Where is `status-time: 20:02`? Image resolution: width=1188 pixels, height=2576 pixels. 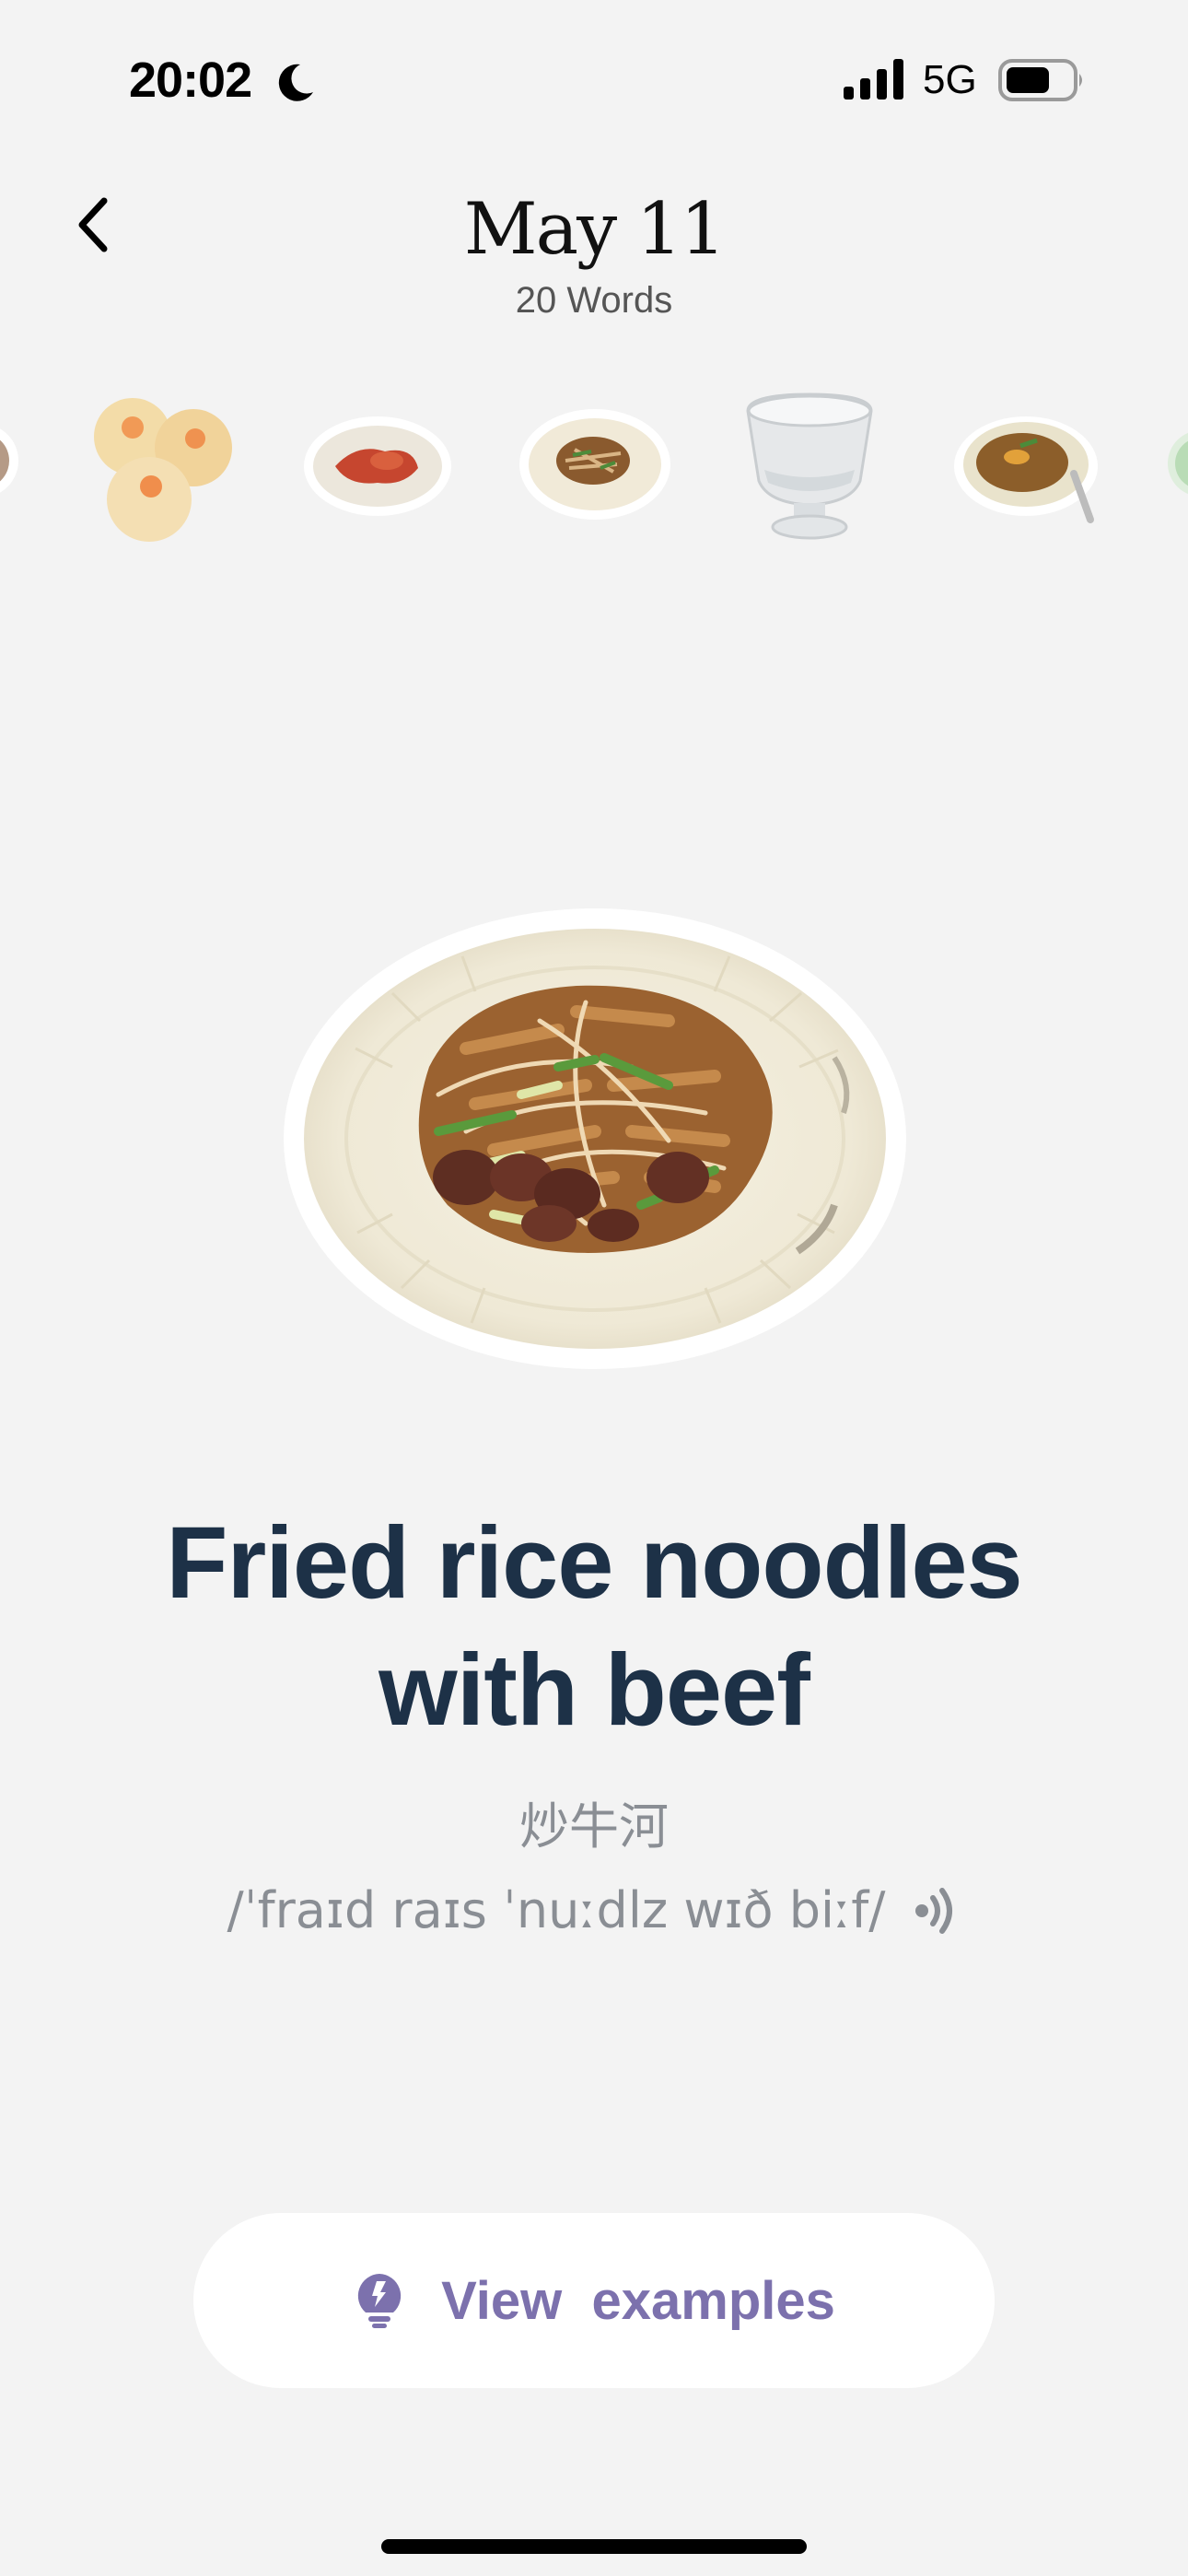 status-time: 20:02 is located at coordinates (190, 80).